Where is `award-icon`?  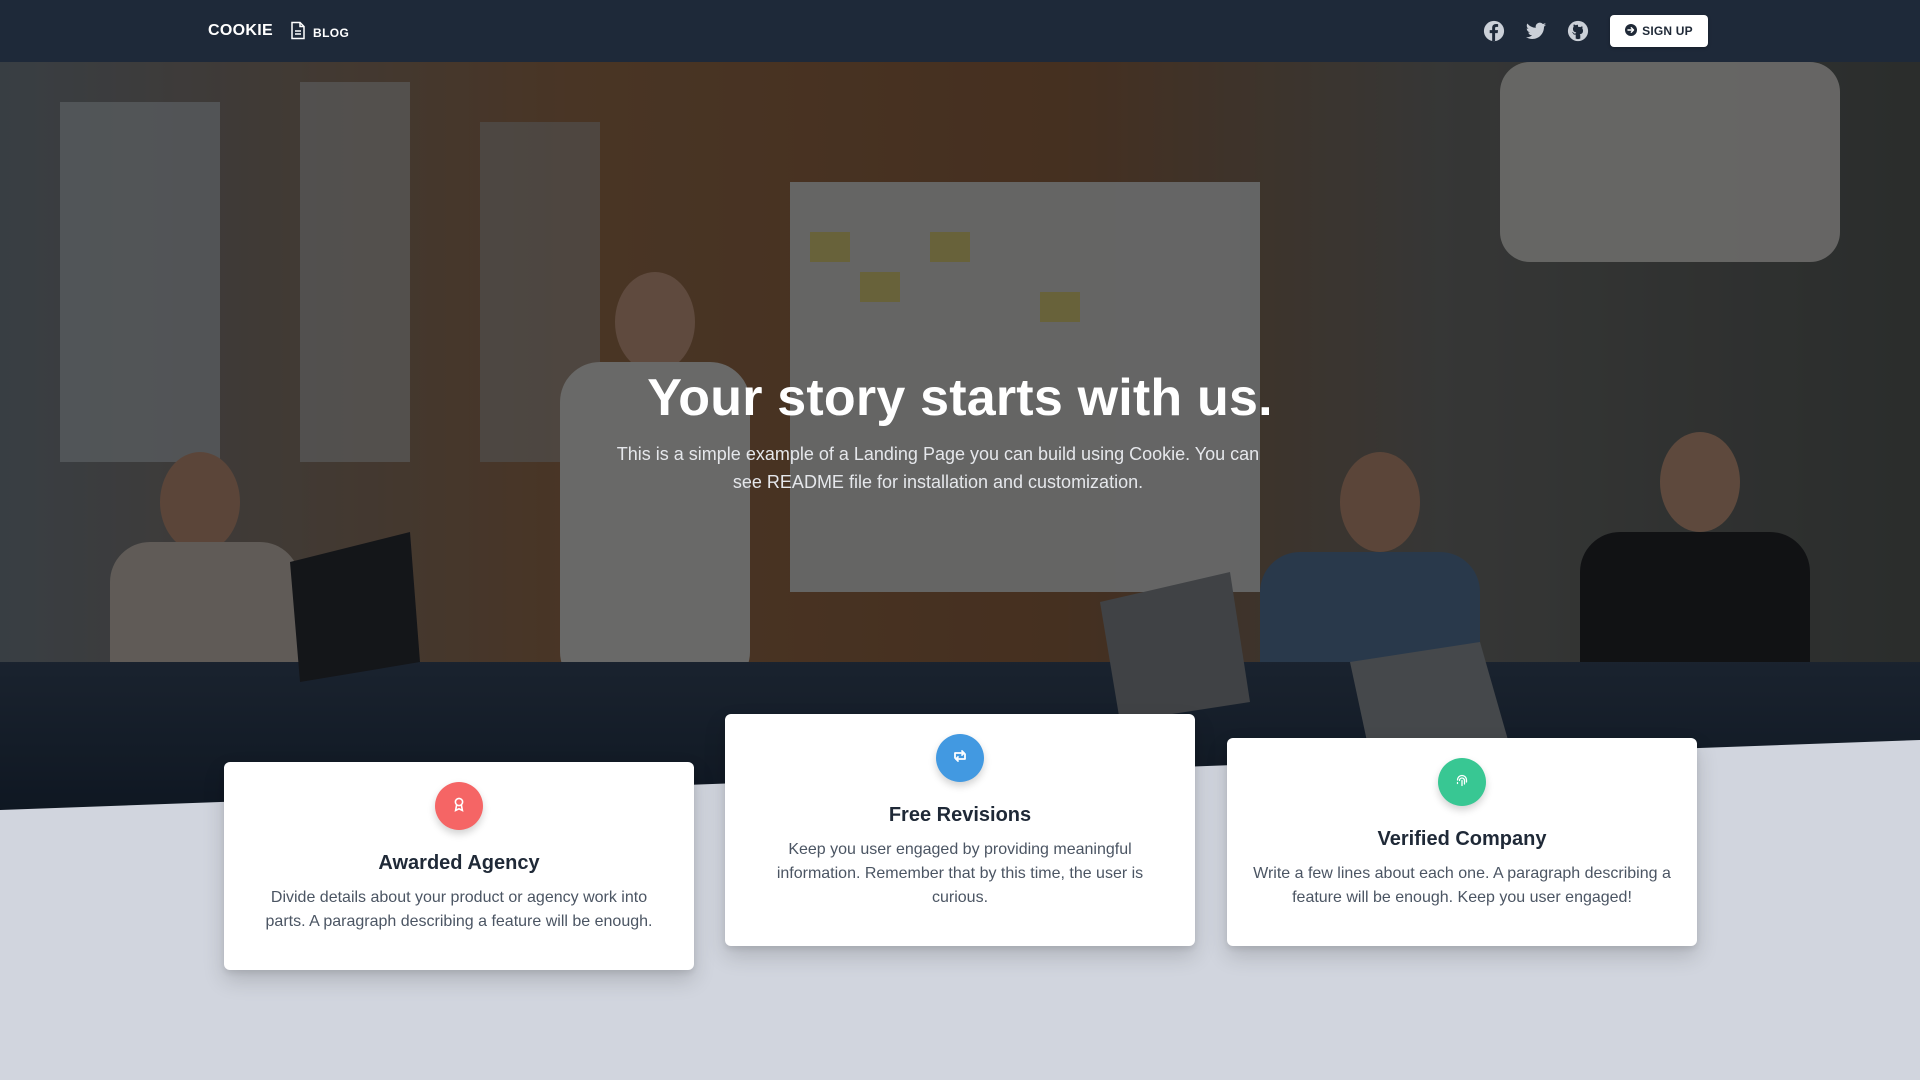
award-icon is located at coordinates (459, 806).